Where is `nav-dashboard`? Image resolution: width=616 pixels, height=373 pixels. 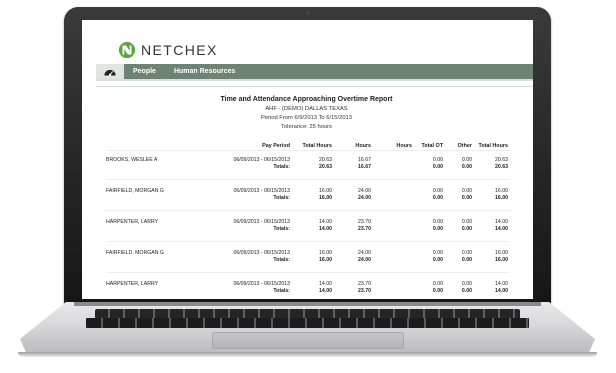 nav-dashboard is located at coordinates (110, 71).